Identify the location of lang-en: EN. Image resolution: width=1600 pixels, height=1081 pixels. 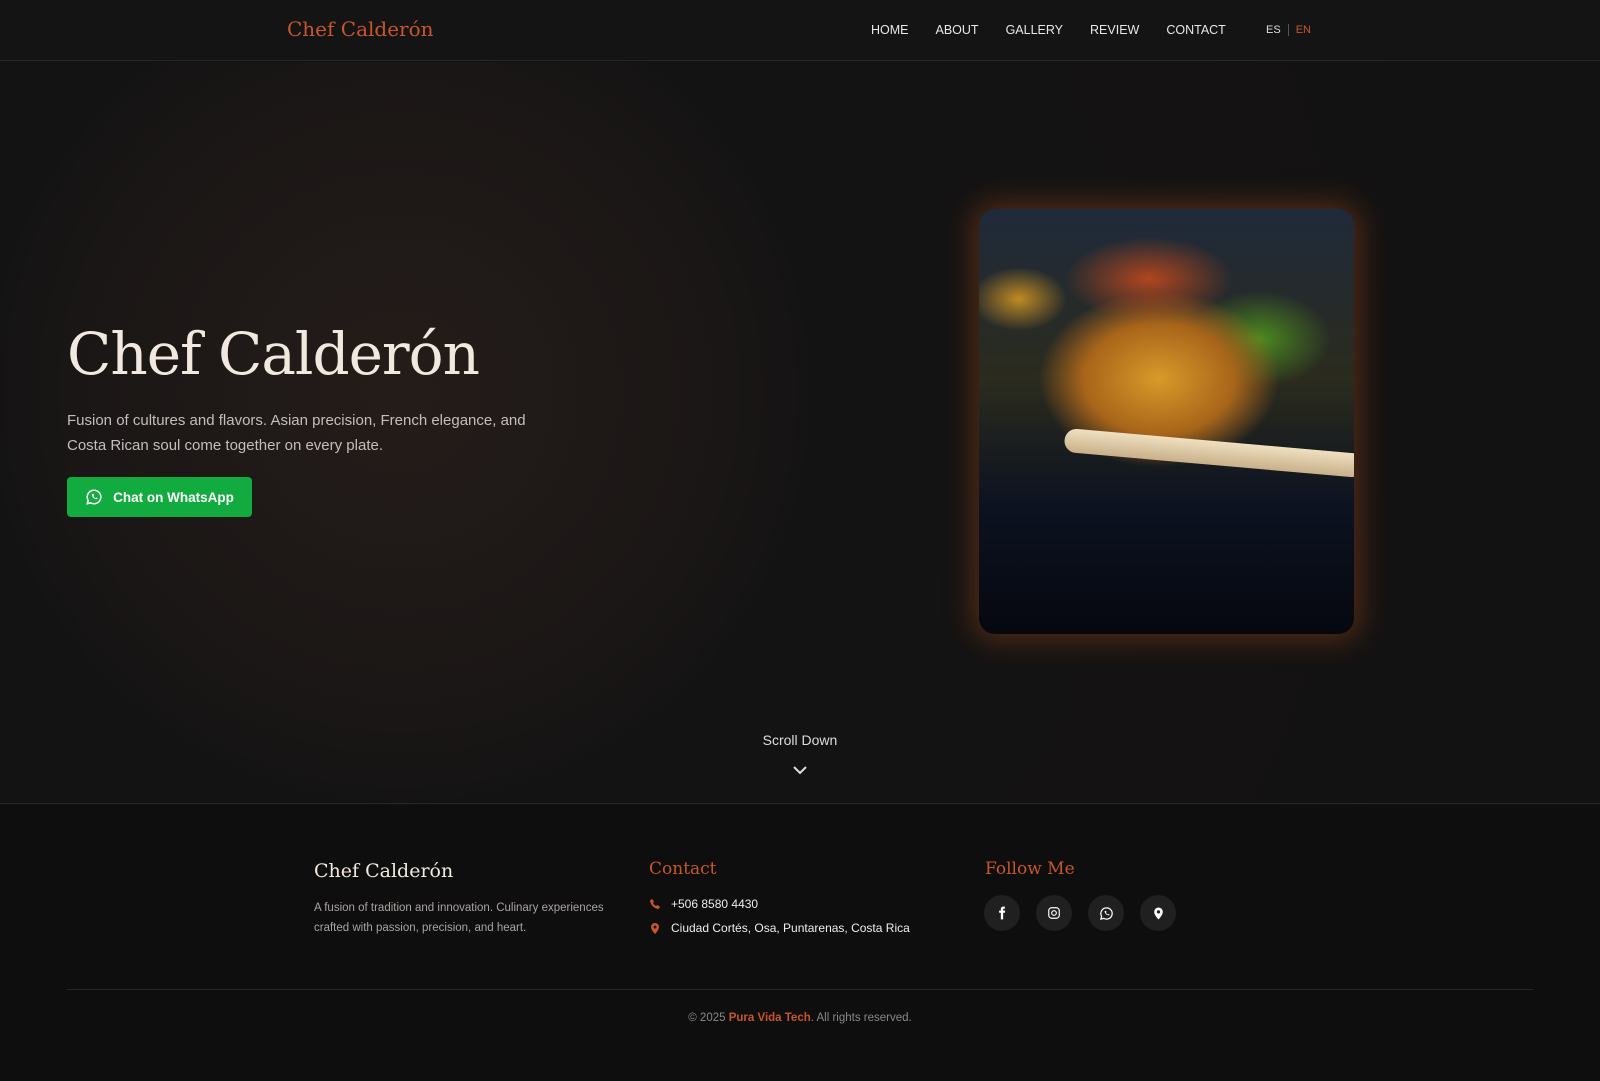
(1303, 30).